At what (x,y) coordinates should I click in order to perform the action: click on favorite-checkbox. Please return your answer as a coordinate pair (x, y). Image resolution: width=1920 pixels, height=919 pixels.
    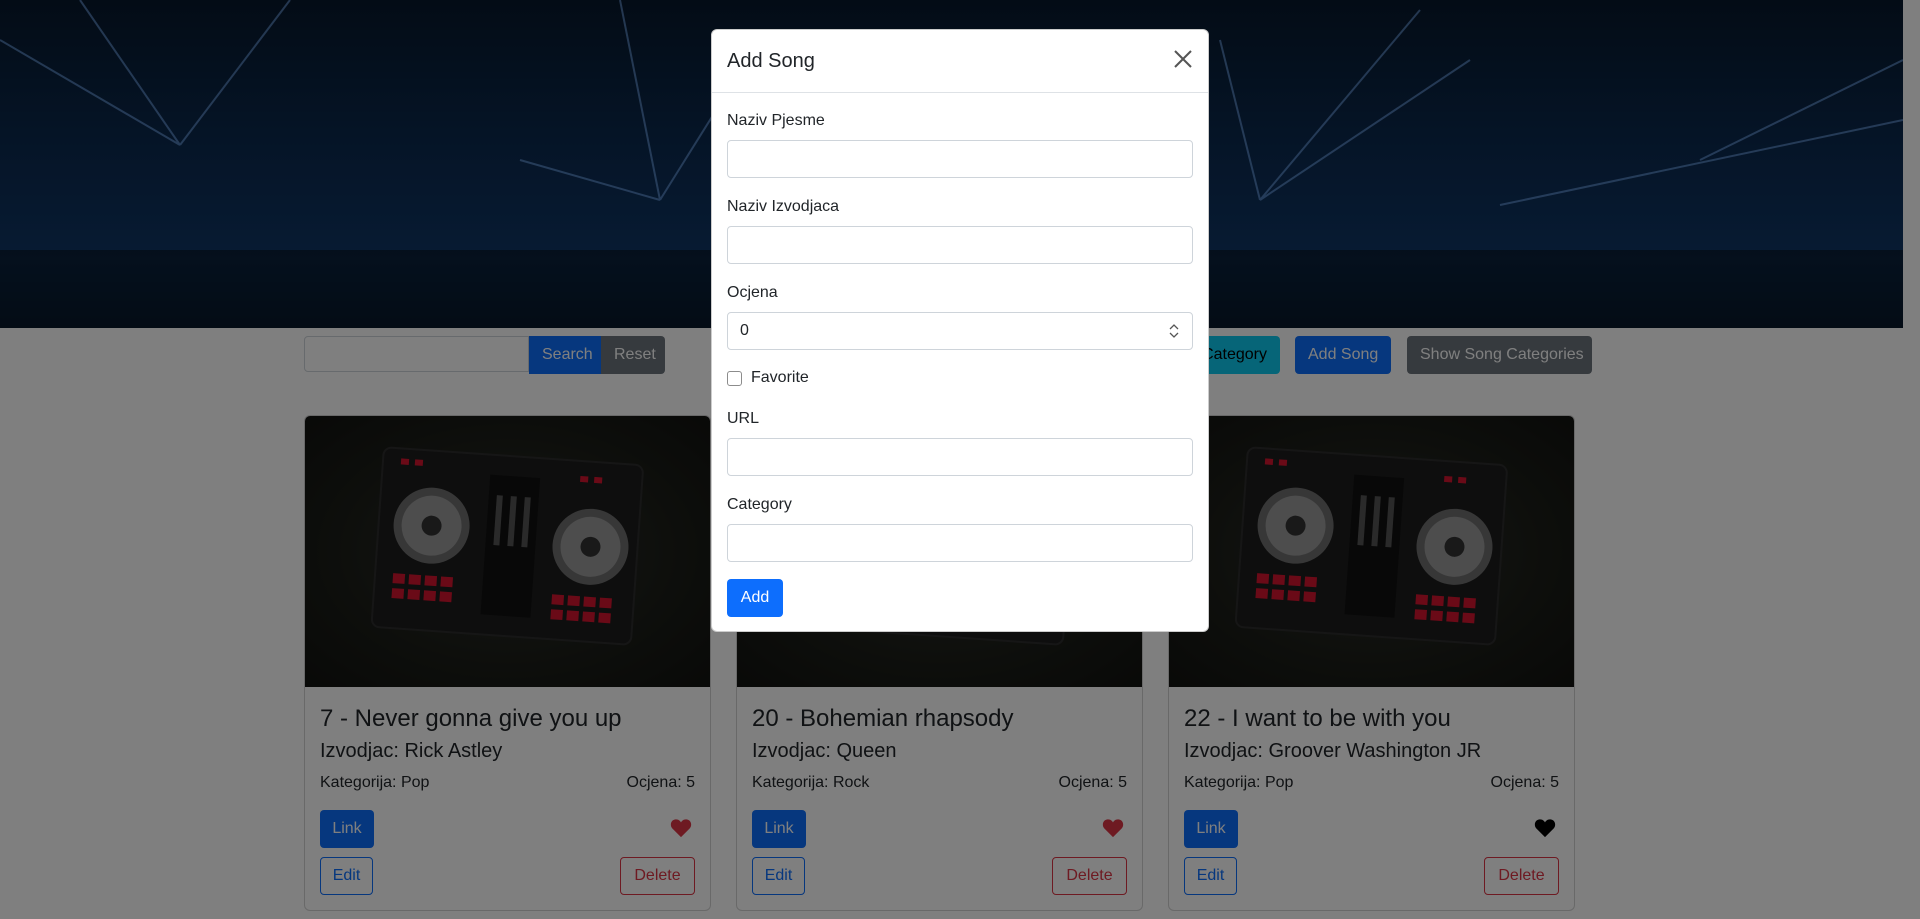
    Looking at the image, I should click on (734, 378).